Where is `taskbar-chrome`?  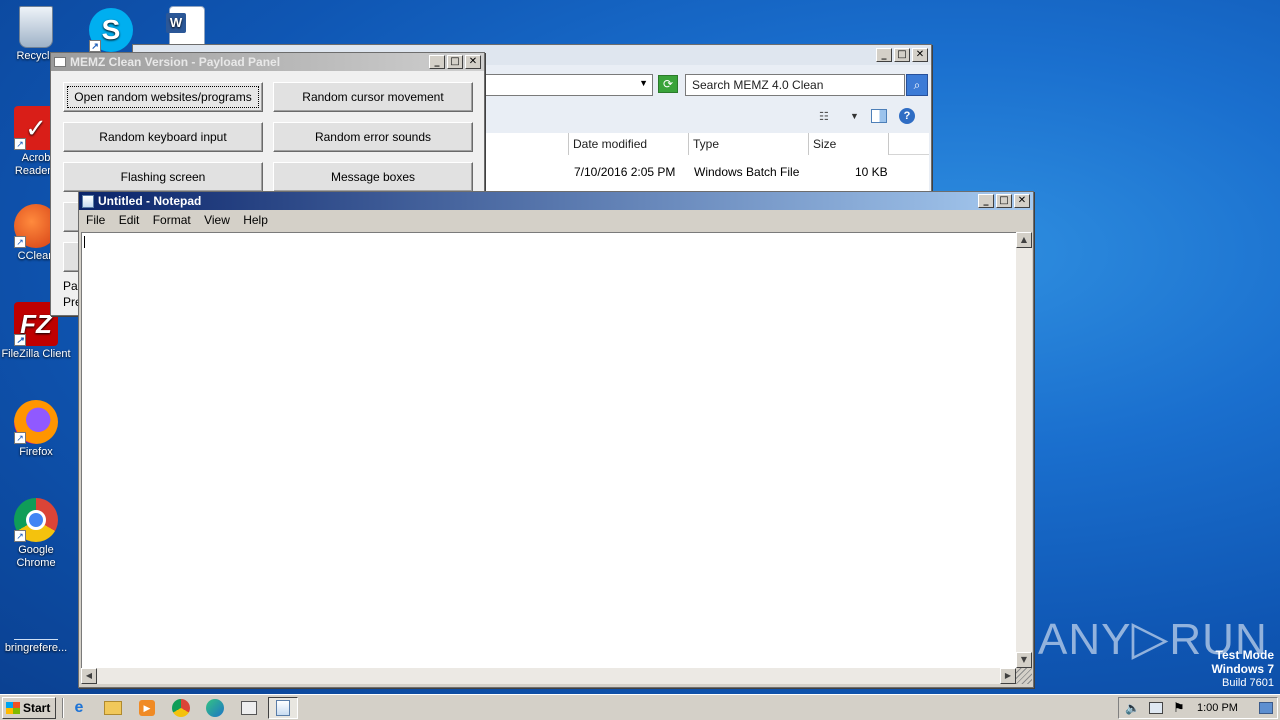 taskbar-chrome is located at coordinates (181, 708).